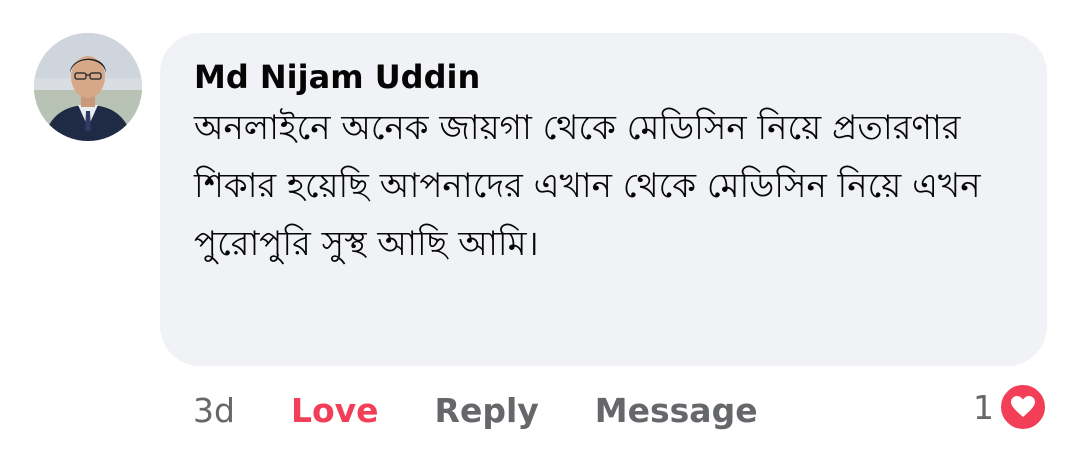 The width and height of the screenshot is (1080, 466). Describe the element at coordinates (335, 410) in the screenshot. I see `love-reaction-button: Love` at that location.